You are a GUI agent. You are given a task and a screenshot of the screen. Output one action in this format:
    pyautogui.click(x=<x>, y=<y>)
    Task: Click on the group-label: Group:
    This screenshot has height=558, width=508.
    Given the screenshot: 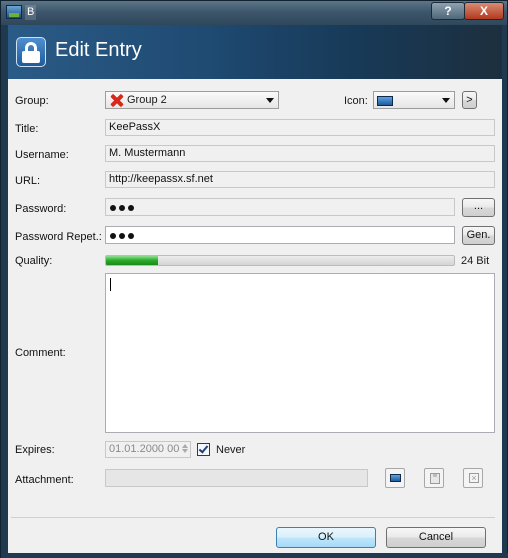 What is the action you would take?
    pyautogui.click(x=32, y=101)
    